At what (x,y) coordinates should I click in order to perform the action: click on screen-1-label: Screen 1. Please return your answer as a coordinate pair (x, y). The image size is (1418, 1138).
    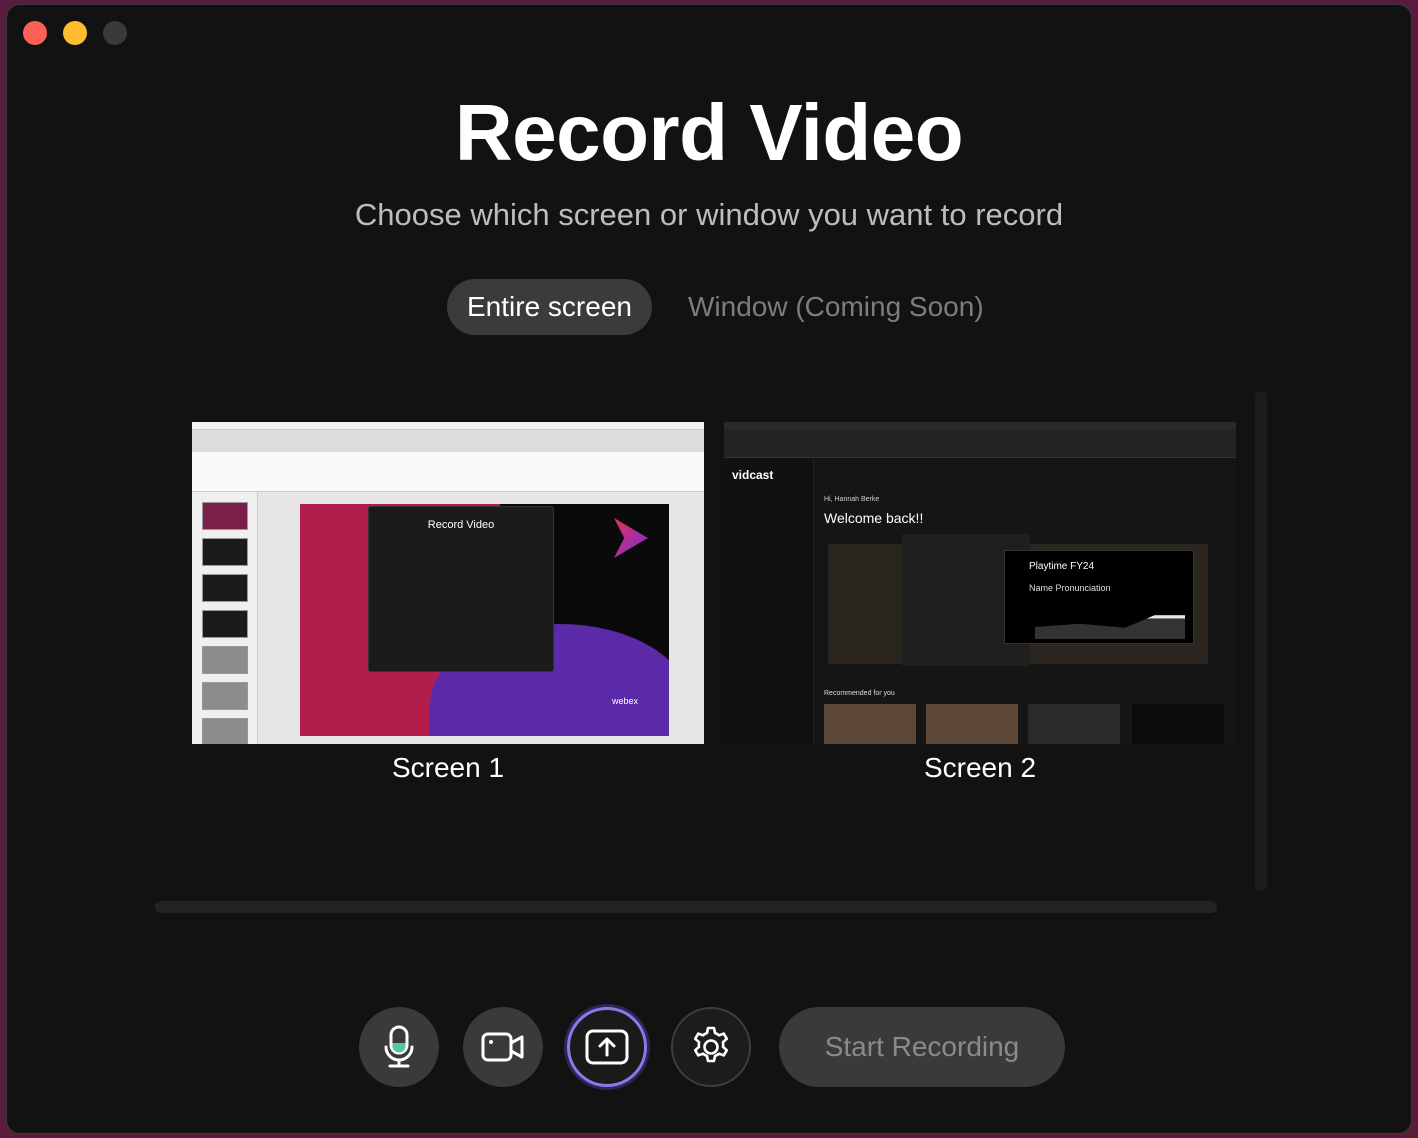
    Looking at the image, I should click on (448, 767).